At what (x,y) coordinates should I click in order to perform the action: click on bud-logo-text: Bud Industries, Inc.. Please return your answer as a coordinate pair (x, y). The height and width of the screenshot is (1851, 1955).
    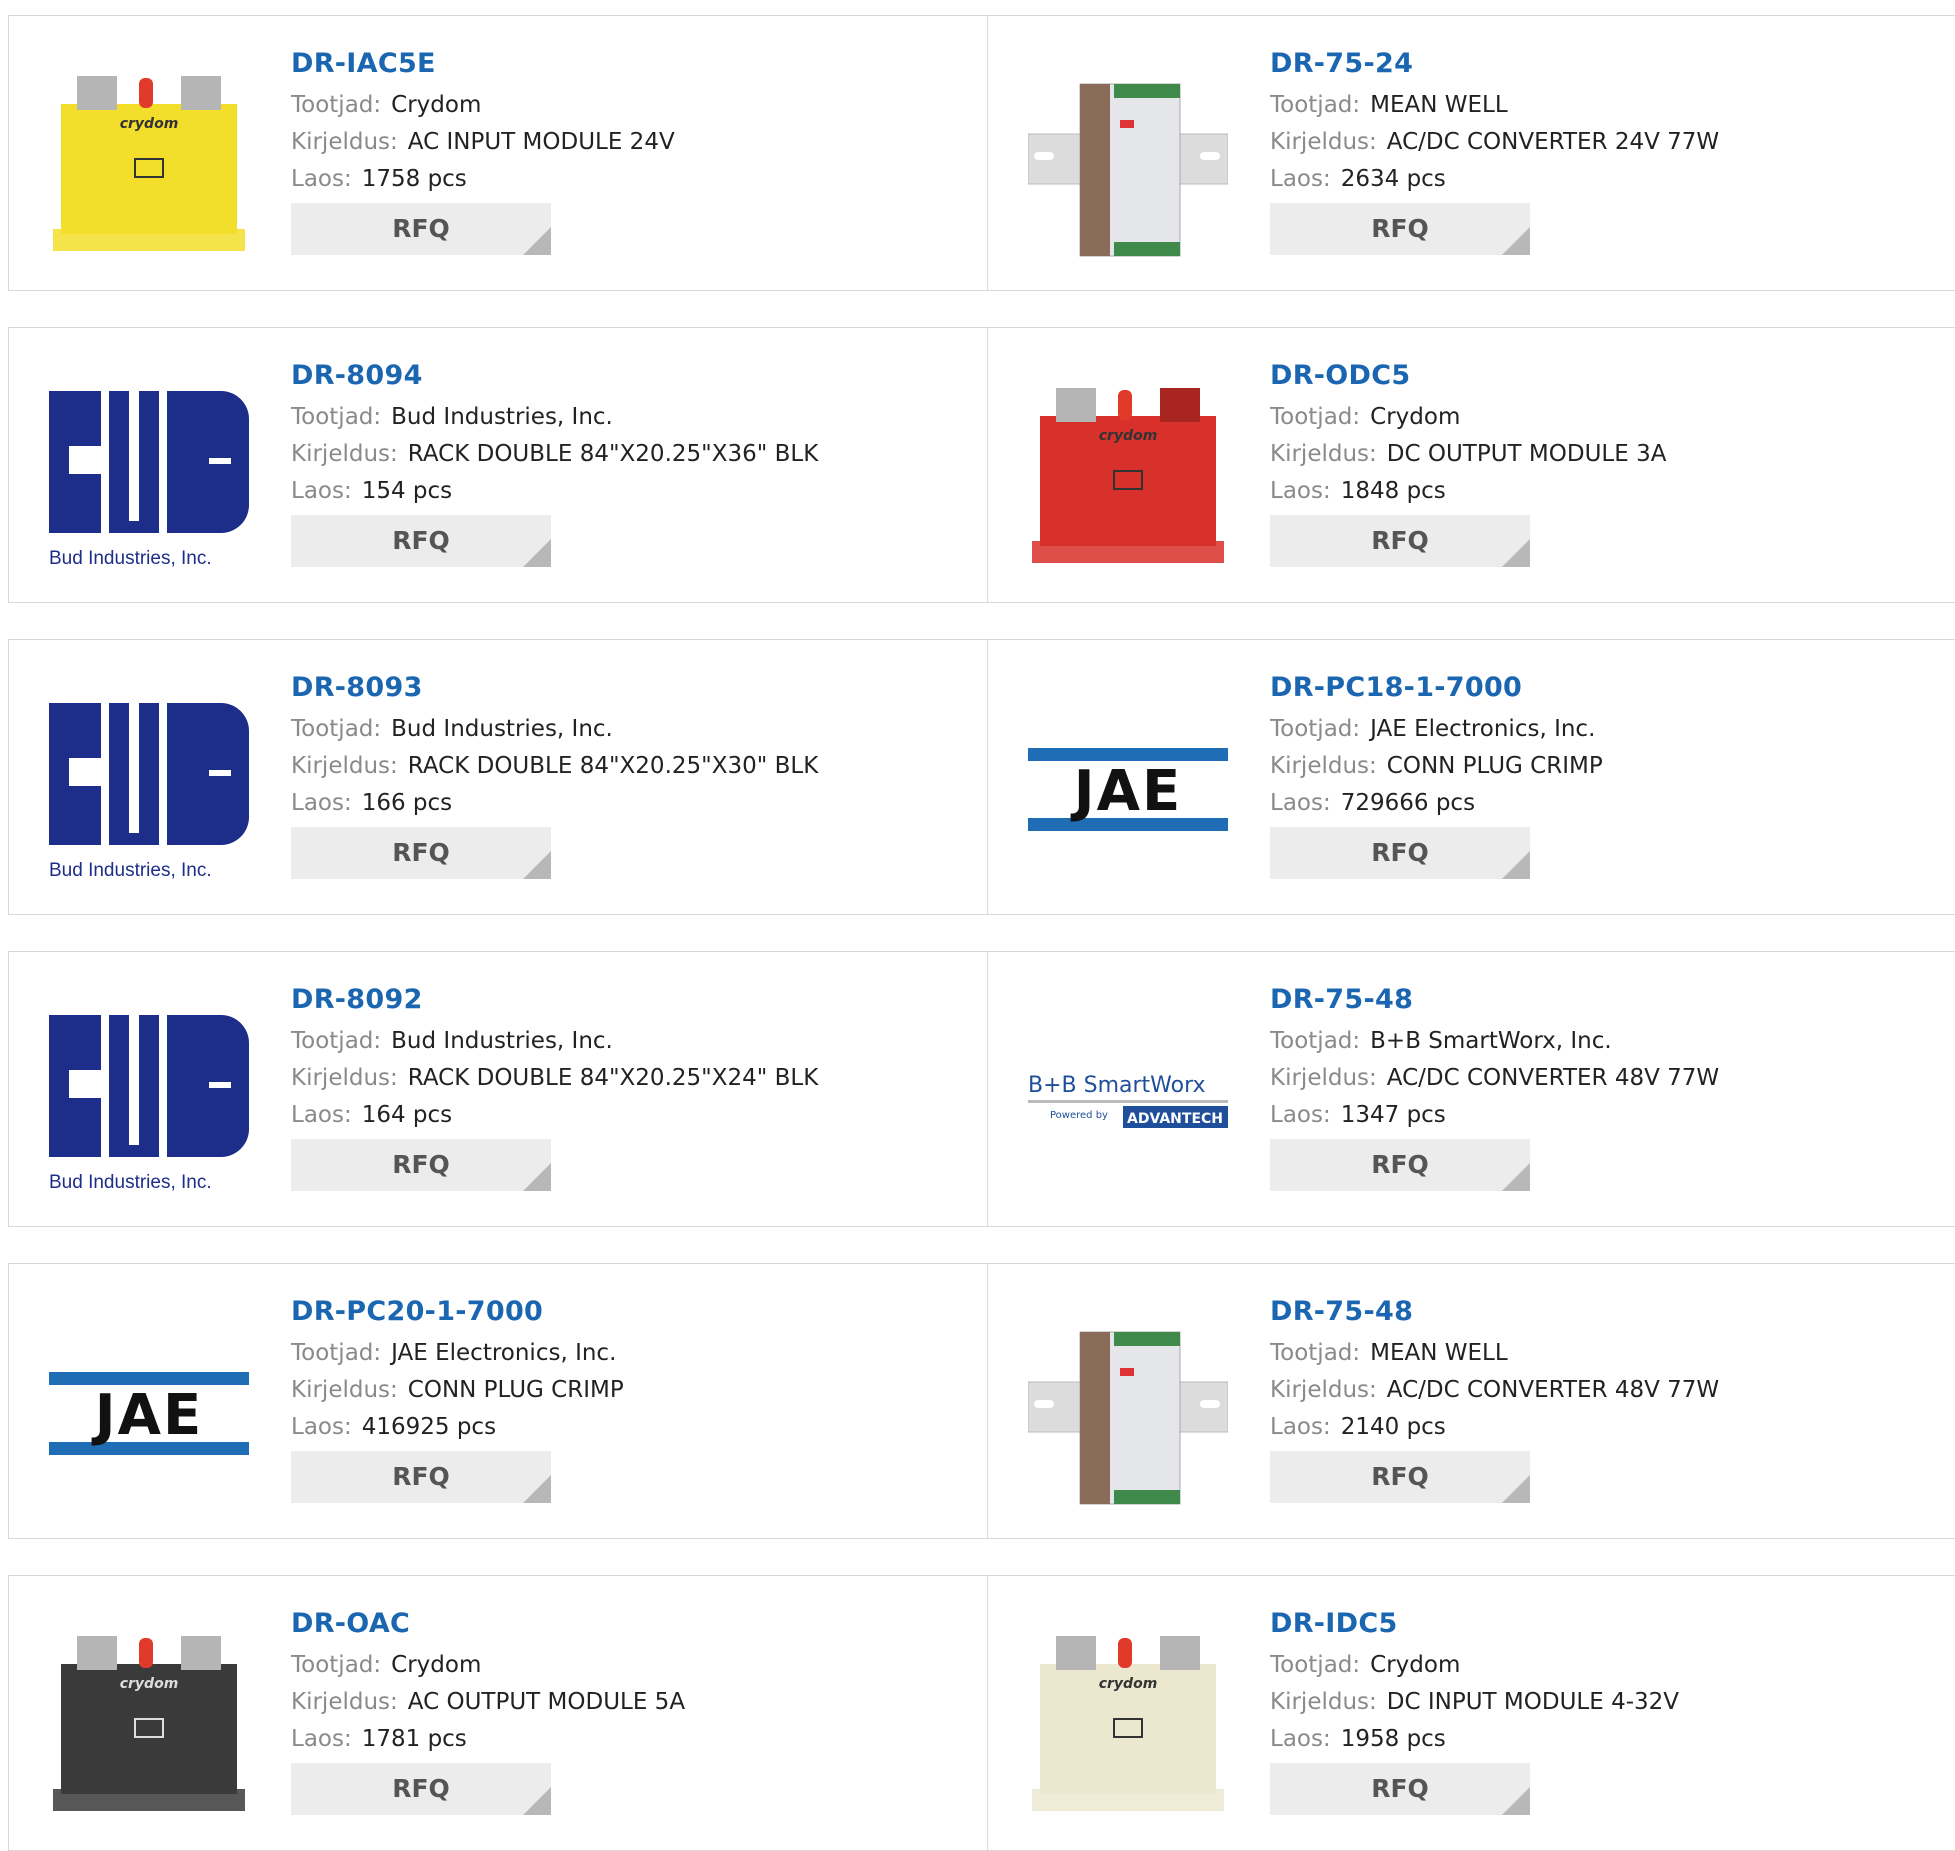
    Looking at the image, I should click on (130, 558).